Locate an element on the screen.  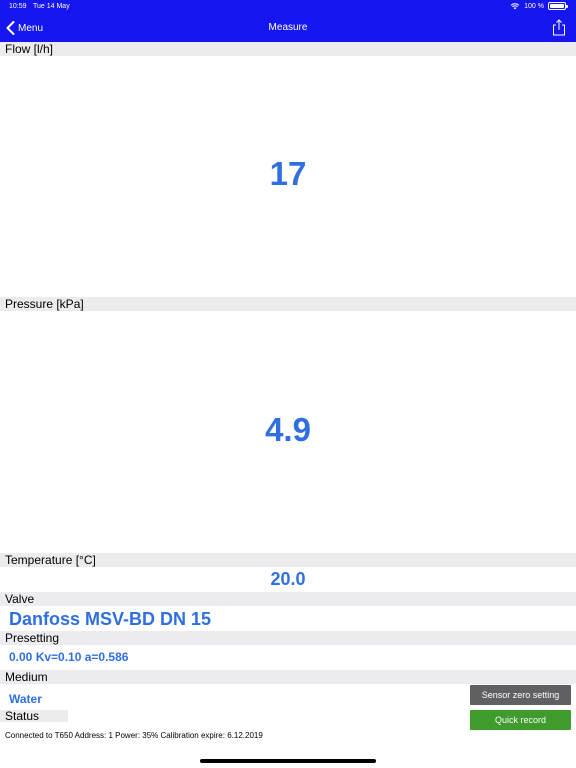
status-header: Status is located at coordinates (34, 716).